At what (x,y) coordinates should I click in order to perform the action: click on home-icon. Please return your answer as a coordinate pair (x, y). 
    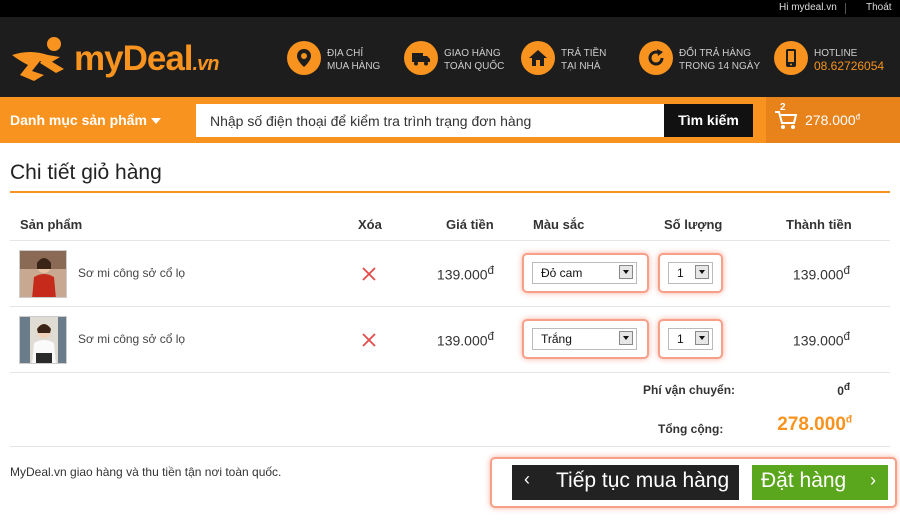
    Looking at the image, I should click on (538, 58).